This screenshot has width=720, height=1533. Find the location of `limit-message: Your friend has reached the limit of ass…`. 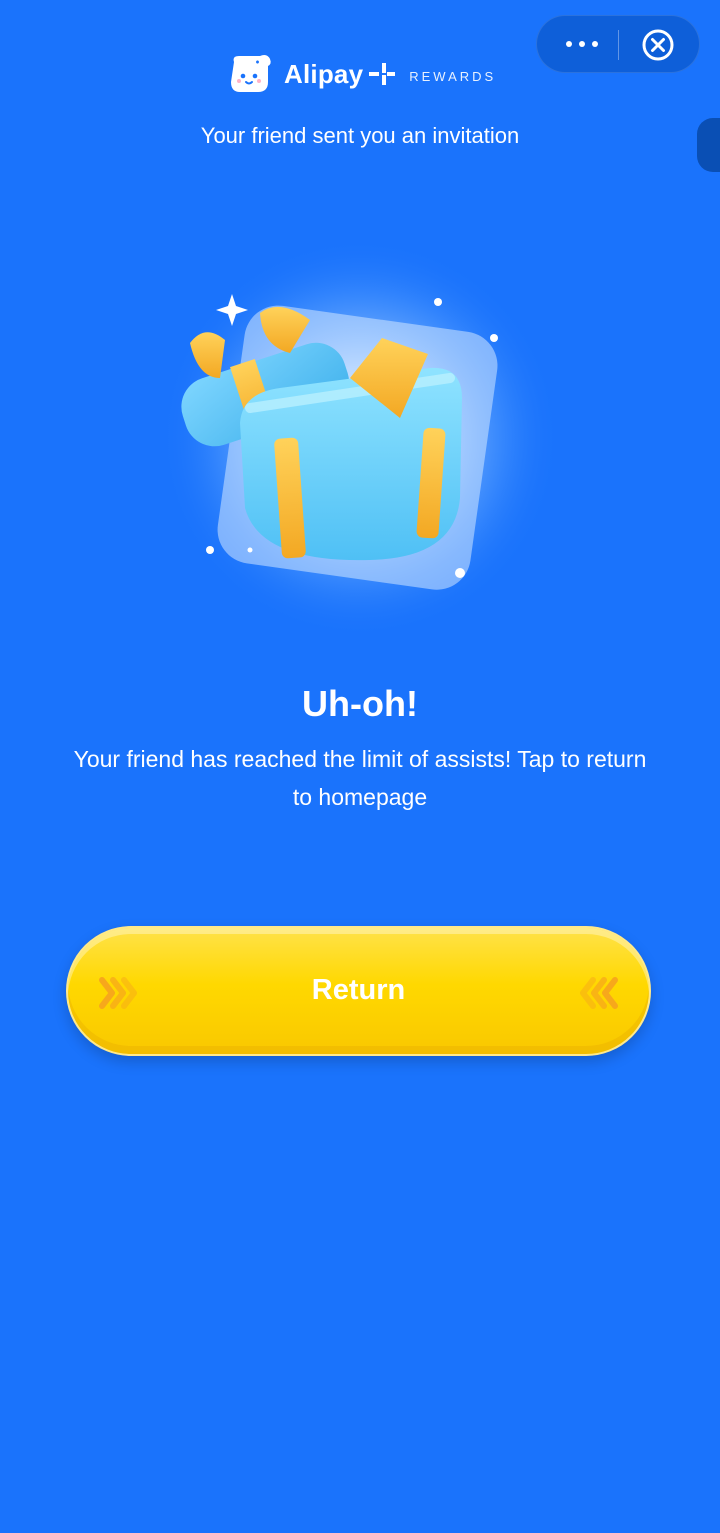

limit-message: Your friend has reached the limit of ass… is located at coordinates (360, 778).